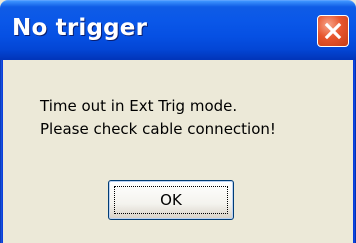  What do you see at coordinates (158, 129) in the screenshot?
I see `message-line: Please check cable connection!` at bounding box center [158, 129].